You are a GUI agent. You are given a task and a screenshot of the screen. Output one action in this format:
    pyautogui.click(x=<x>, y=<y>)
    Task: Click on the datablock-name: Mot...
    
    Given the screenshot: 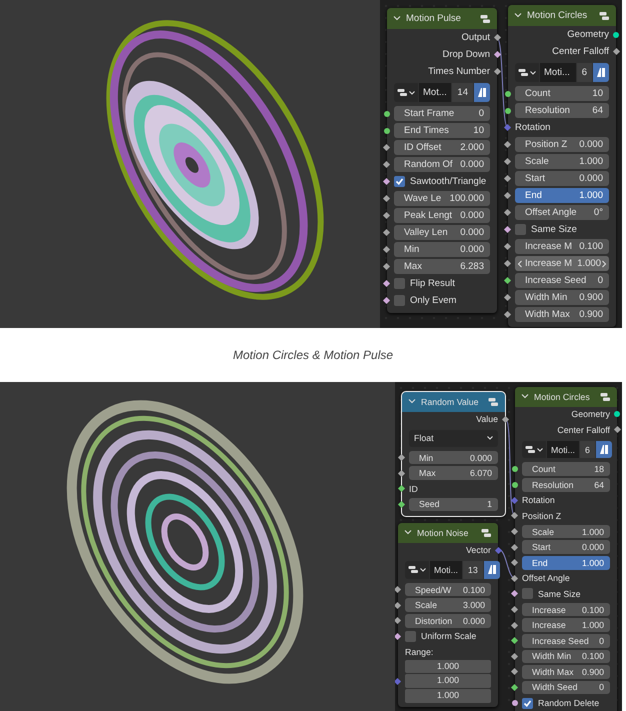 What is the action you would take?
    pyautogui.click(x=435, y=92)
    